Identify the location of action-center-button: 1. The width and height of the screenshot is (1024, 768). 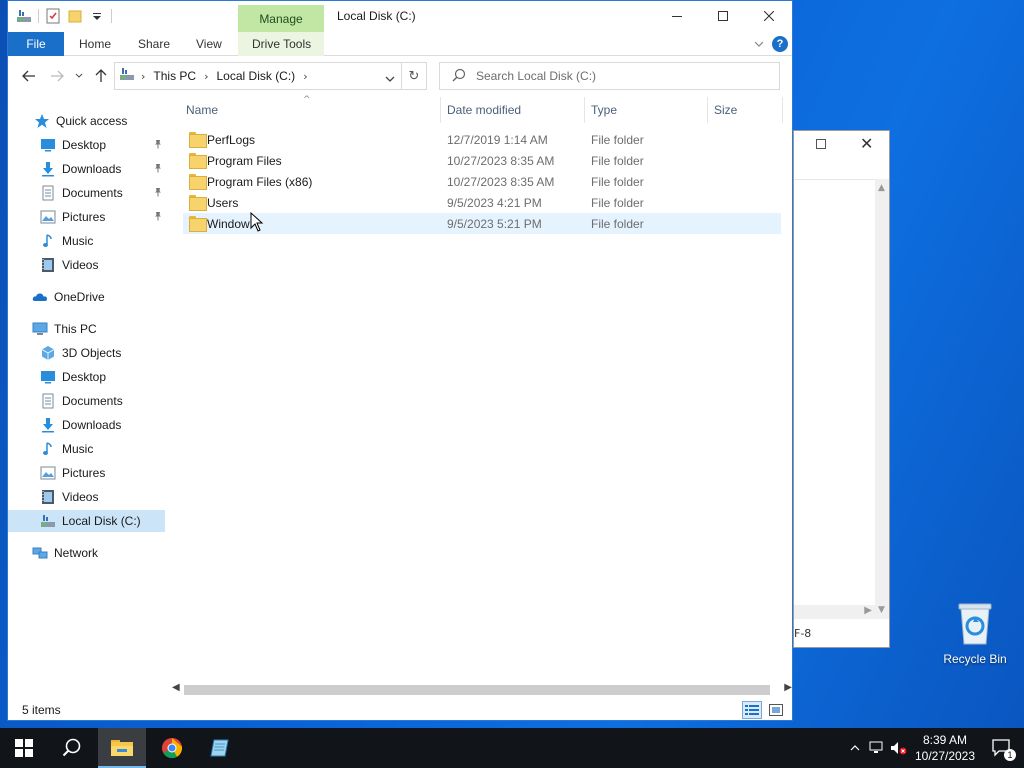
(1002, 748).